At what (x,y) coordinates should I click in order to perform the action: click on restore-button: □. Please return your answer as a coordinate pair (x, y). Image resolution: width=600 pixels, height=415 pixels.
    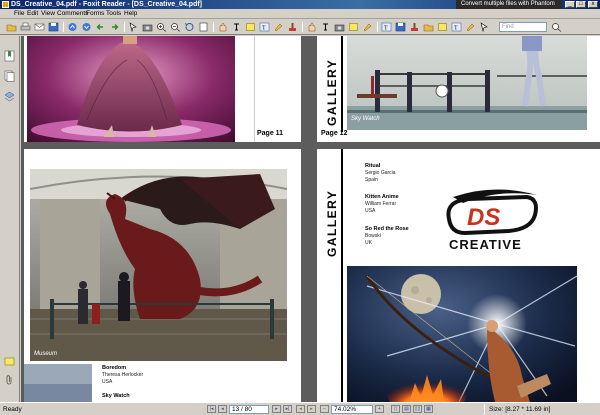
    Looking at the image, I should click on (581, 4).